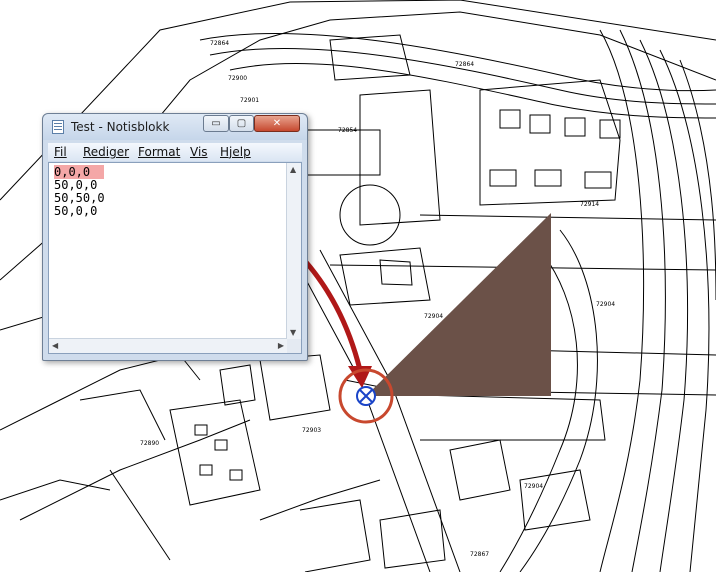  Describe the element at coordinates (293, 251) in the screenshot. I see `vertical-scrollbar: ▲ ▼` at that location.